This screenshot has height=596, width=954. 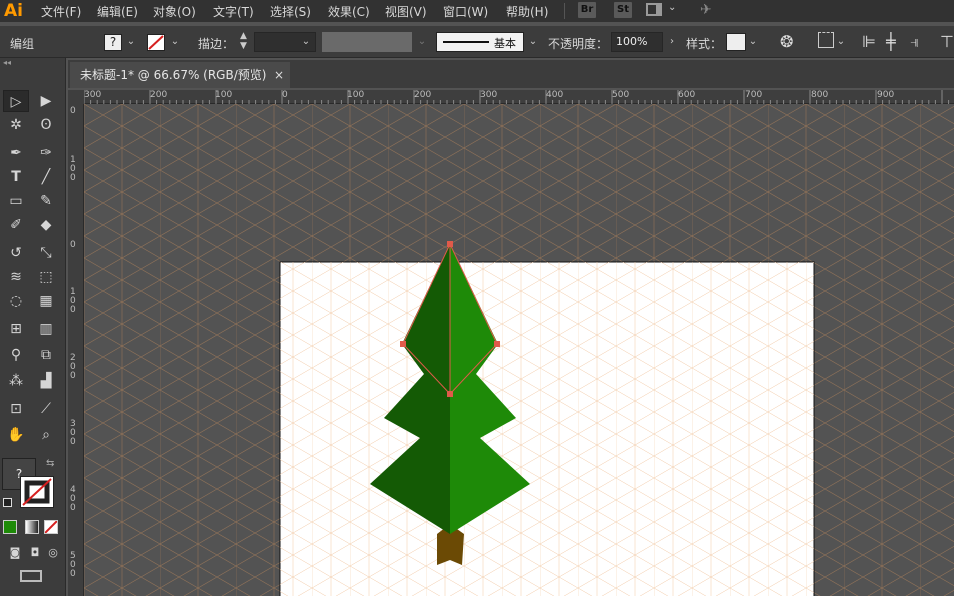 I want to click on default-fill-stroke-icon, so click(x=7, y=502).